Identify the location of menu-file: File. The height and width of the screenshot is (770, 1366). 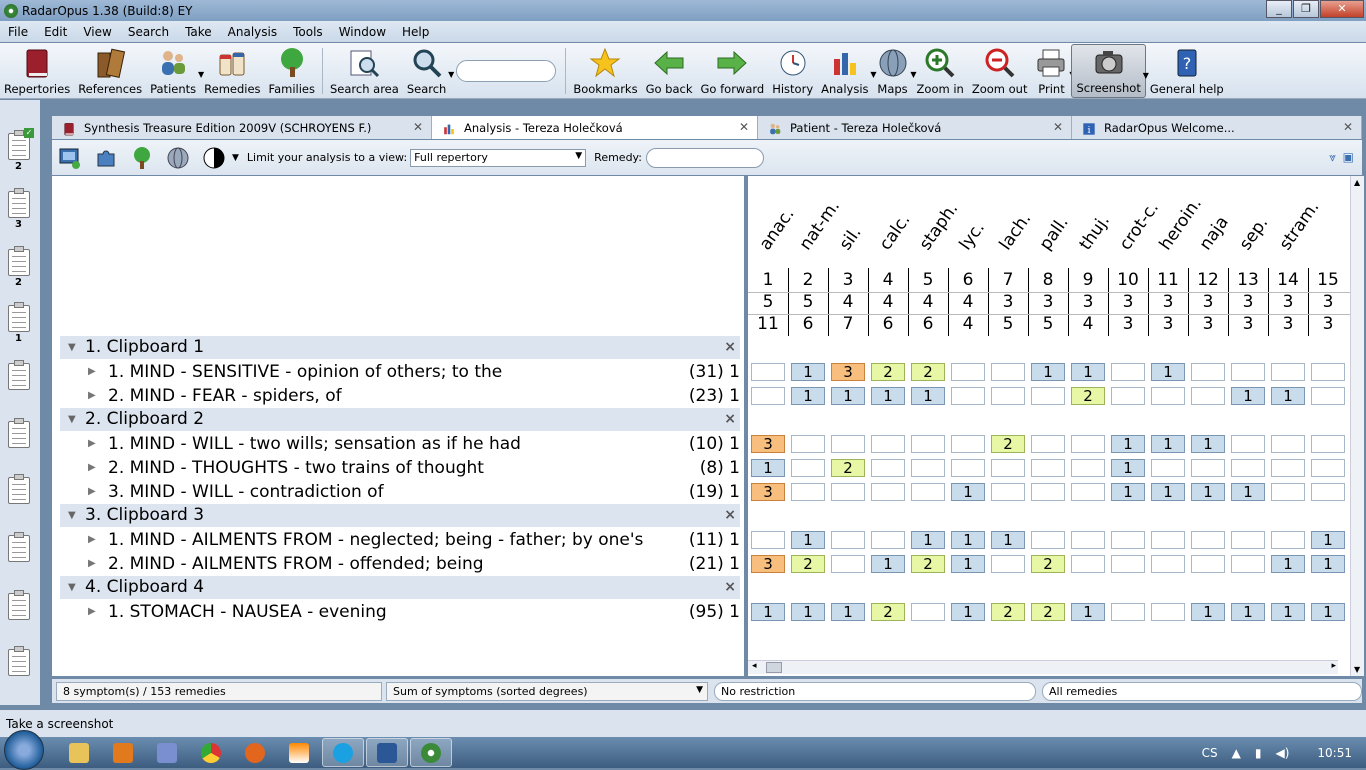
(18, 32).